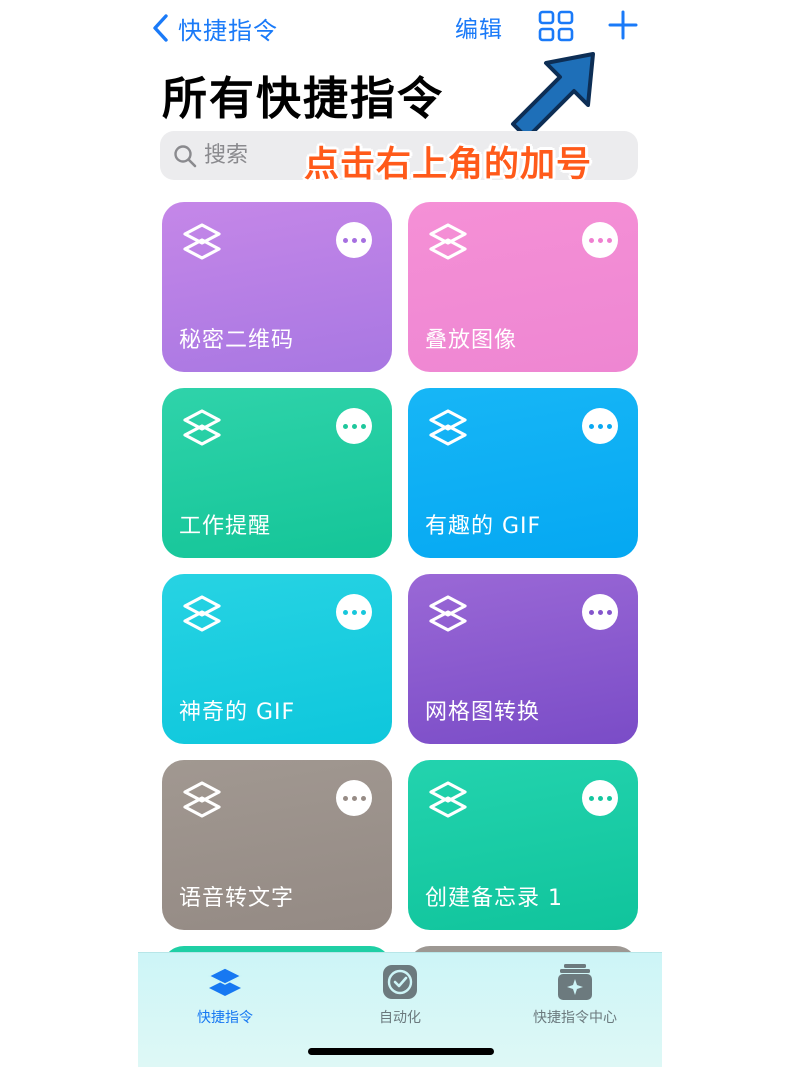  I want to click on back-button: 快捷指令, so click(214, 28).